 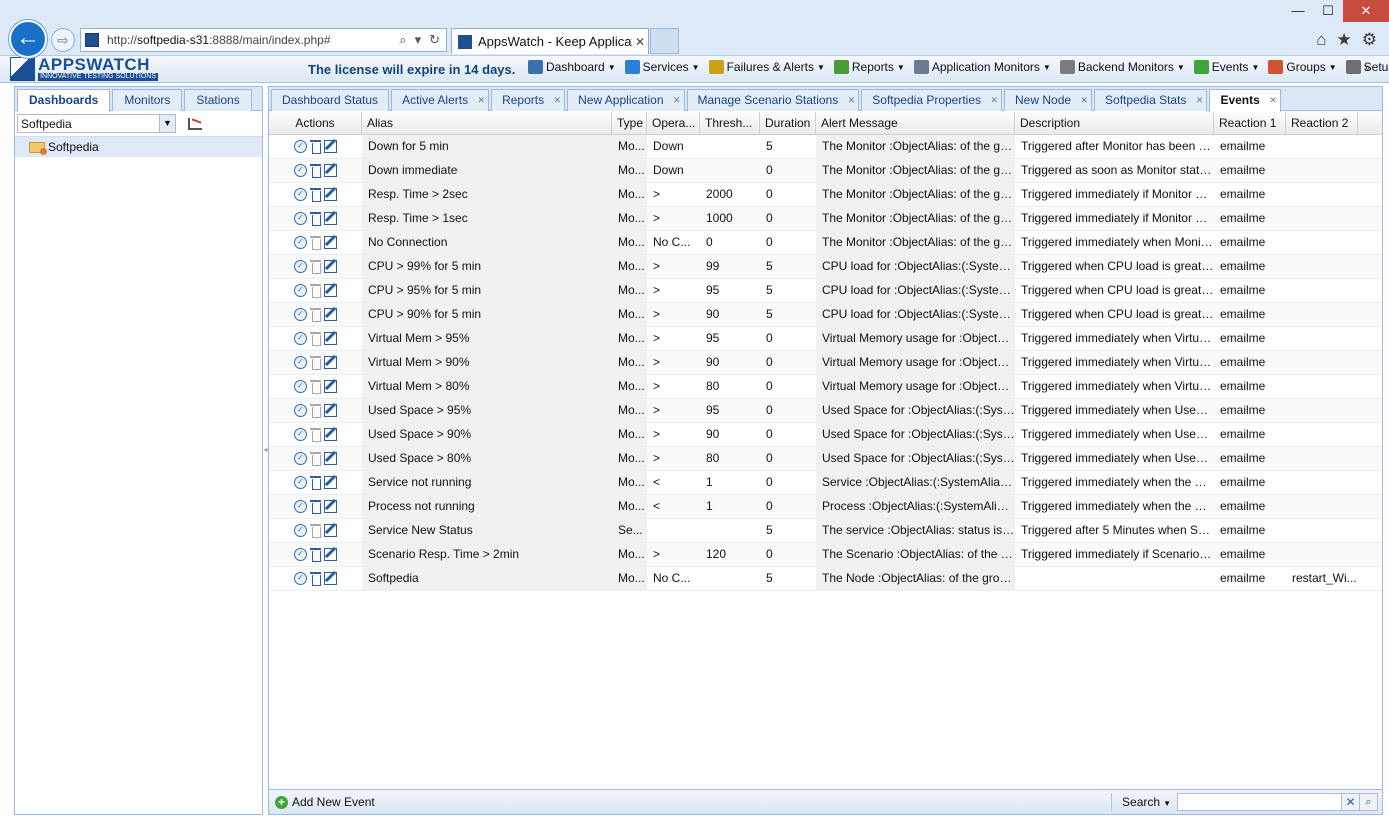 What do you see at coordinates (788, 123) in the screenshot?
I see `column-header: Duration` at bounding box center [788, 123].